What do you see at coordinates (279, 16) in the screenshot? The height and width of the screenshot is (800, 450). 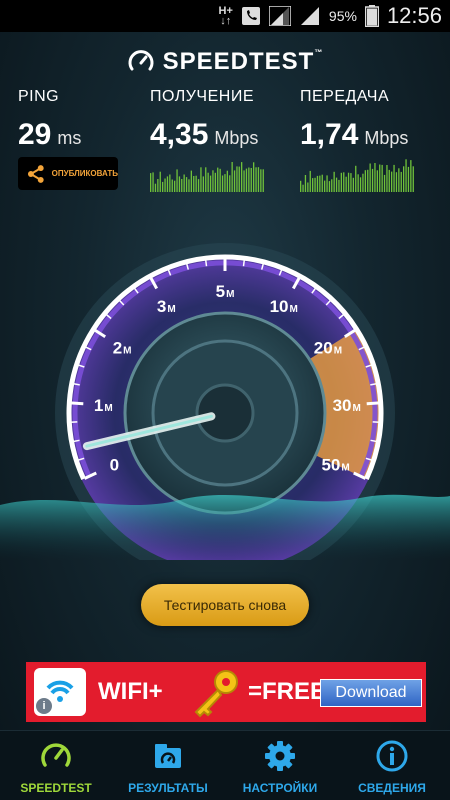 I see `signal-icon` at bounding box center [279, 16].